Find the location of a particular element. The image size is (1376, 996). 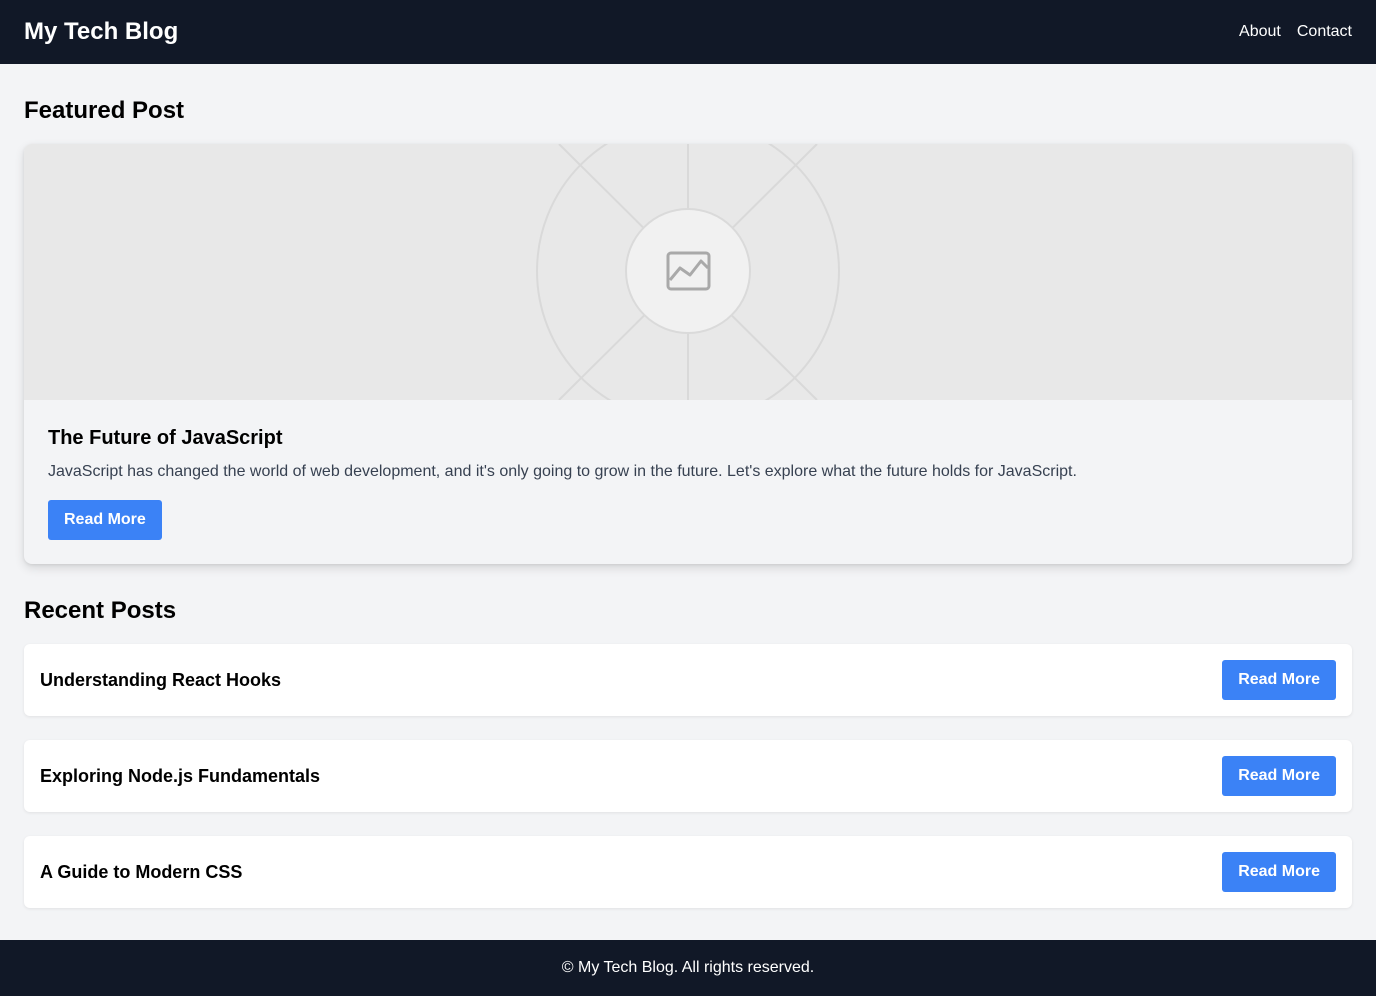

featured-section-title: Featured Post is located at coordinates (104, 110).